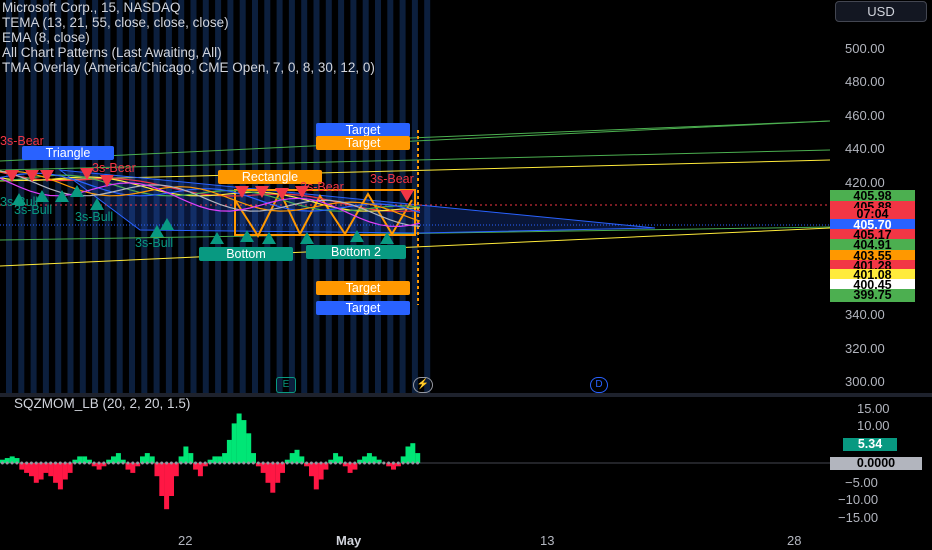  I want to click on time-label: 13, so click(547, 540).